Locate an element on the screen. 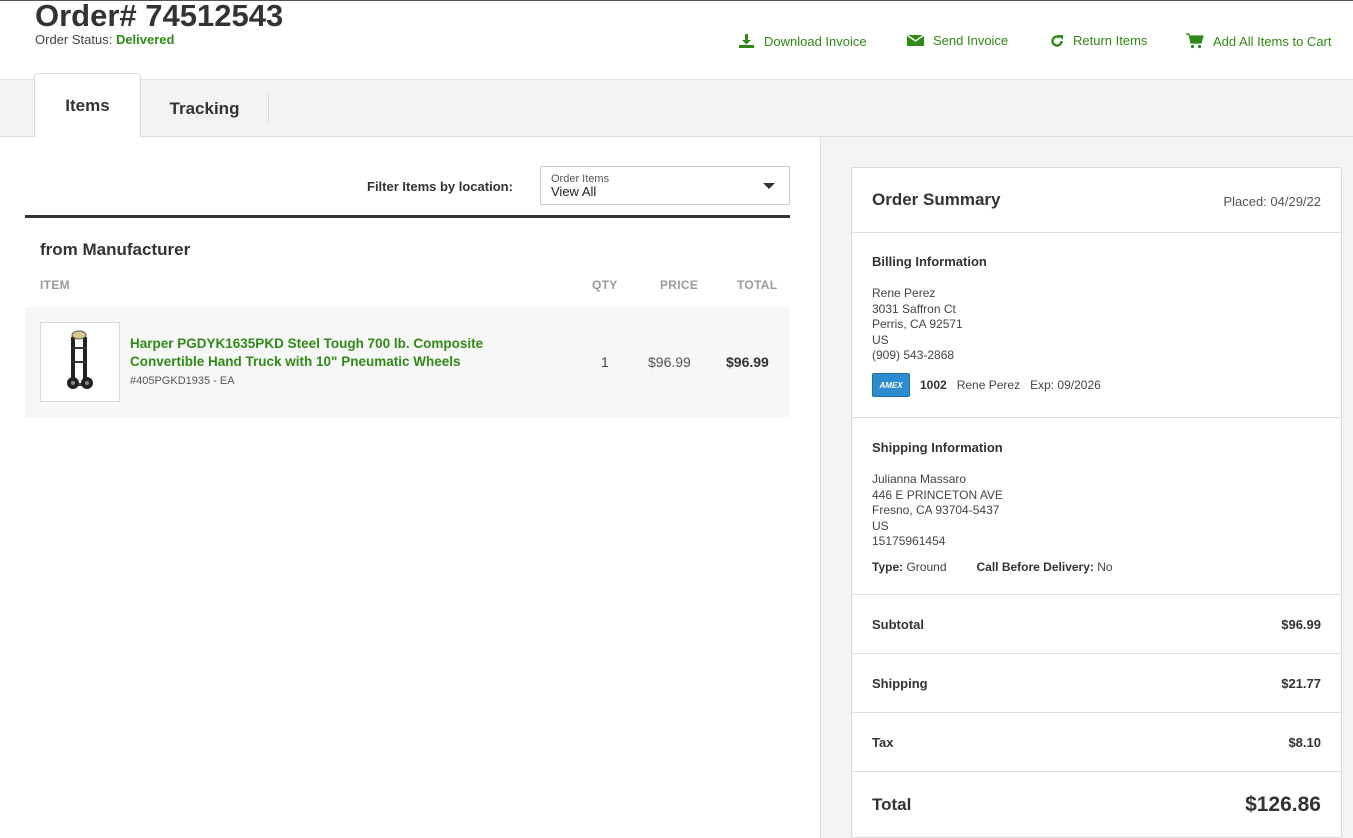 The image size is (1353, 838). return-items-button: Return Items is located at coordinates (1098, 40).